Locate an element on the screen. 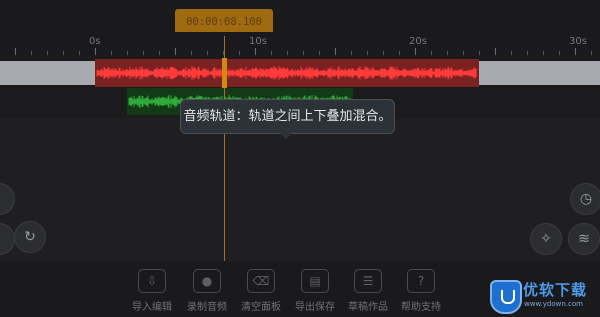 The height and width of the screenshot is (317, 600). tool-clear-panel: ⌫ 清空面板 is located at coordinates (261, 291).